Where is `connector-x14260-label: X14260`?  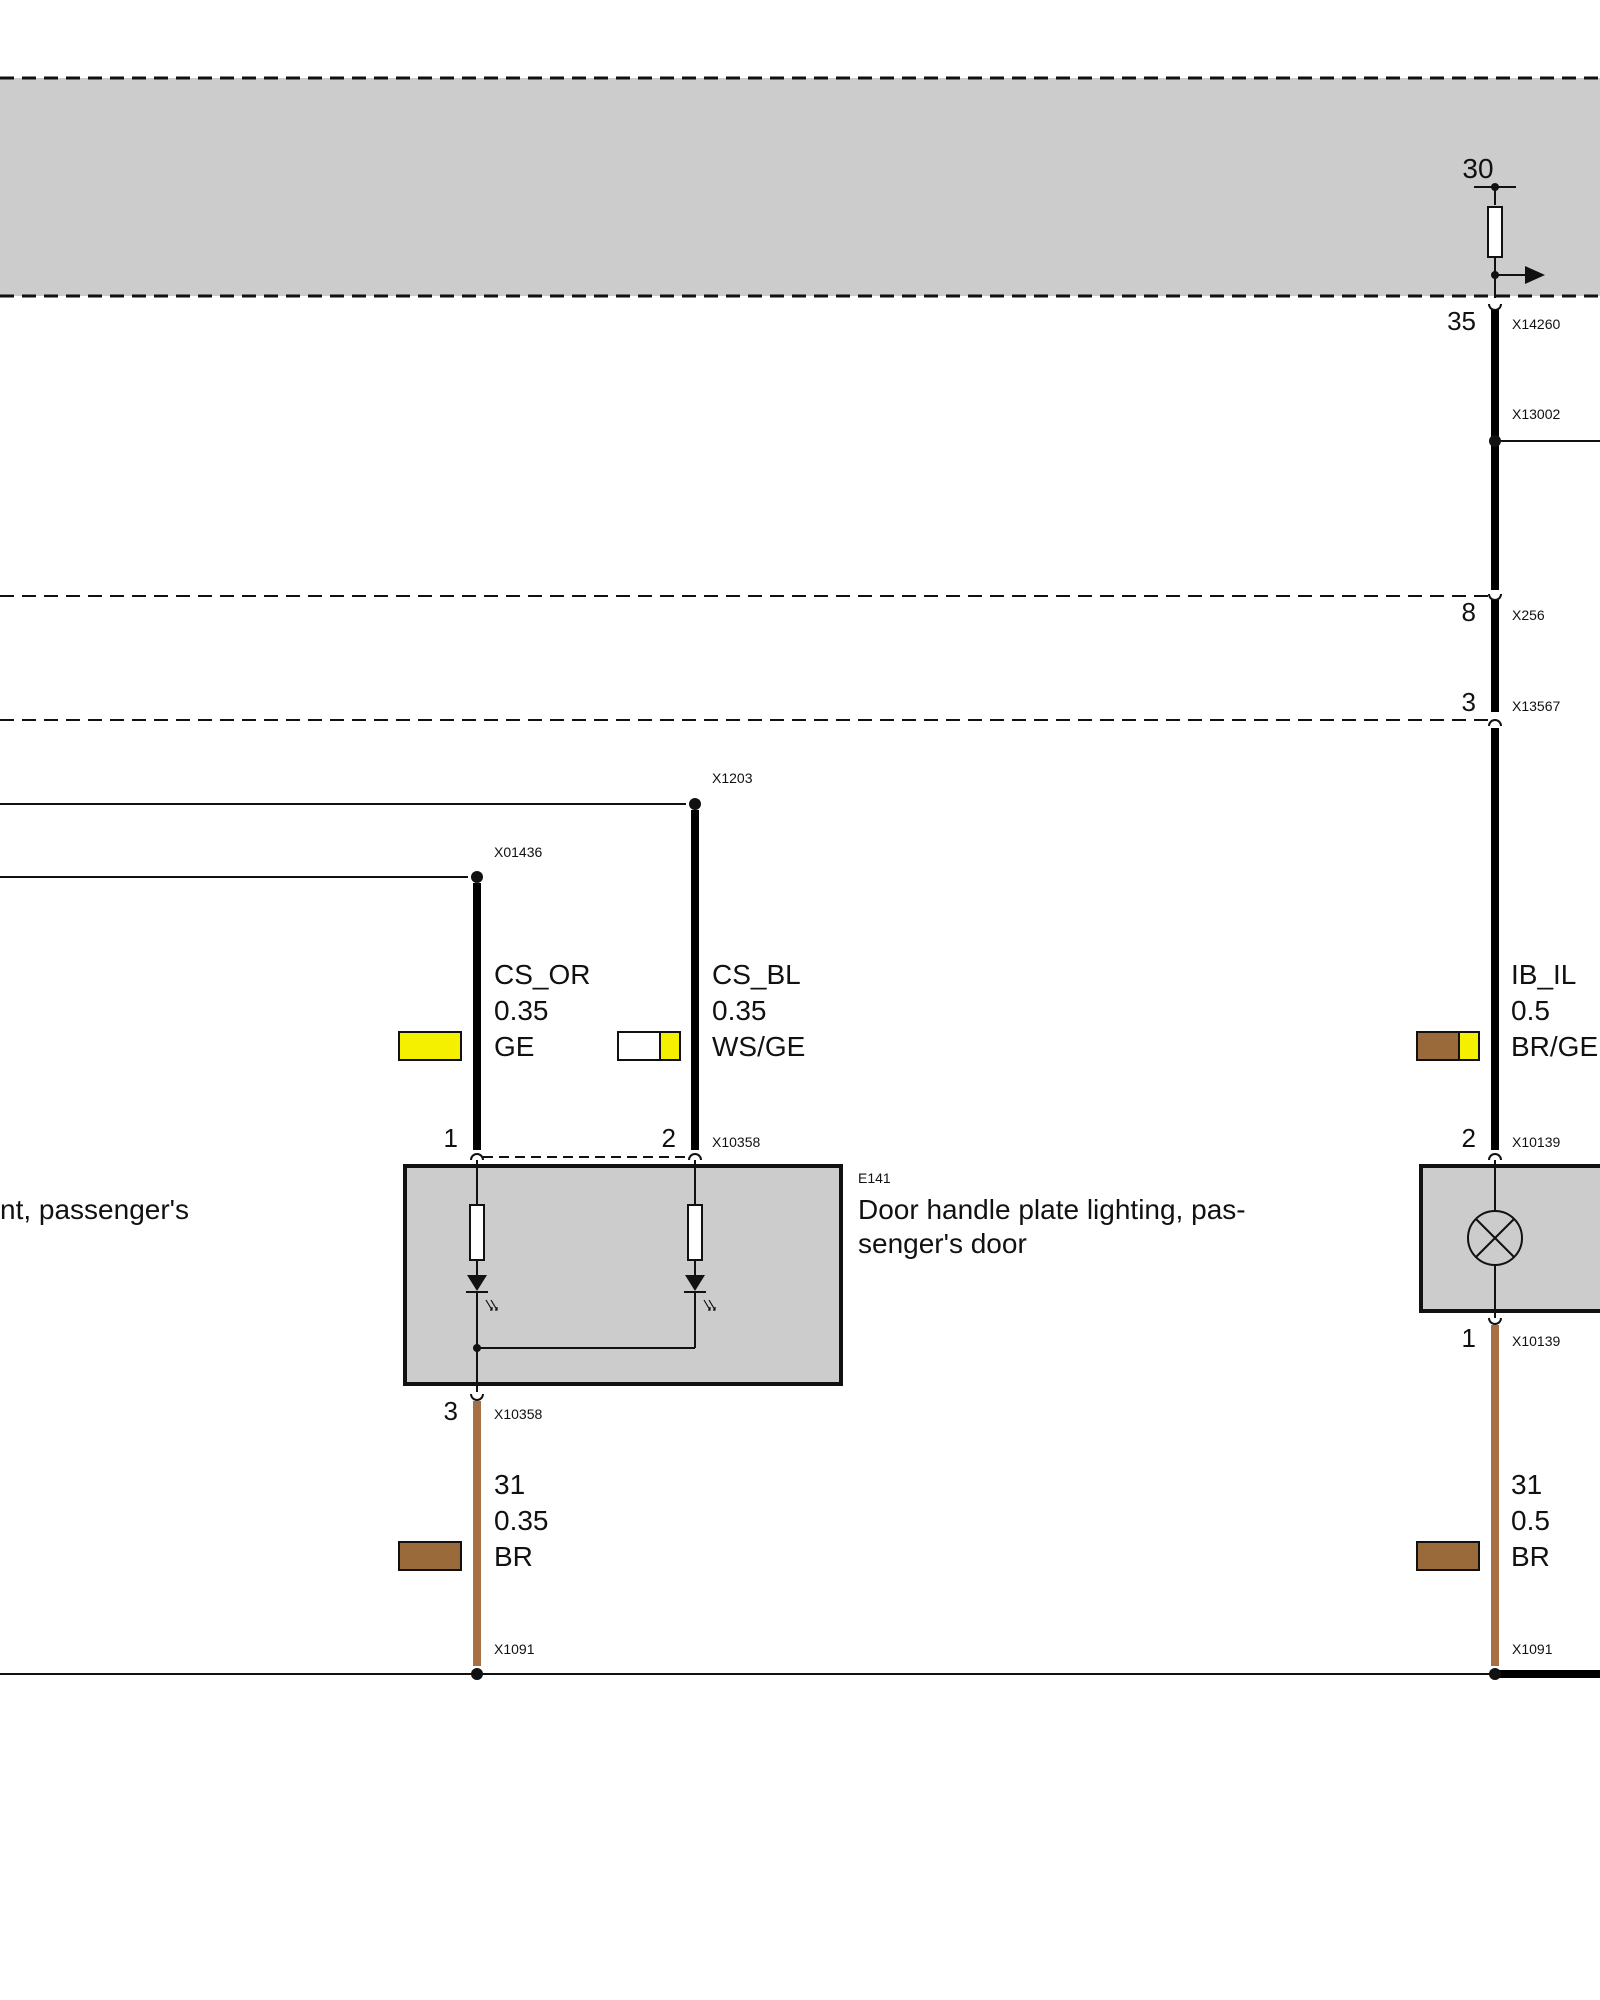 connector-x14260-label: X14260 is located at coordinates (1536, 324).